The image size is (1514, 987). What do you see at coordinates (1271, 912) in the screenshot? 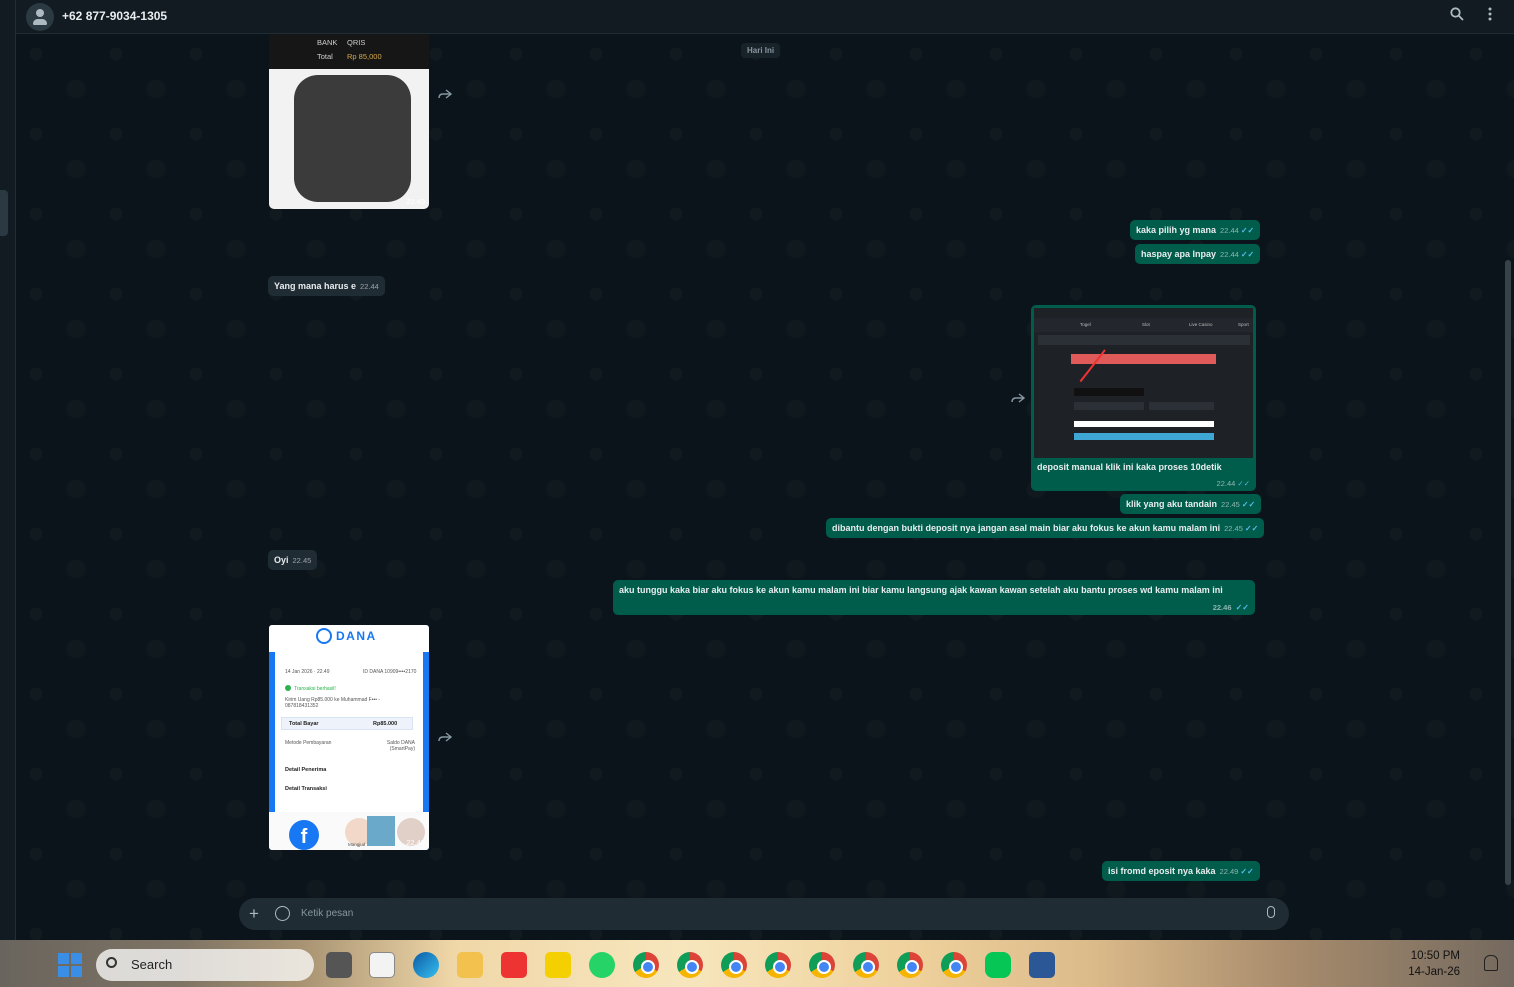
I see `microphone-icon` at bounding box center [1271, 912].